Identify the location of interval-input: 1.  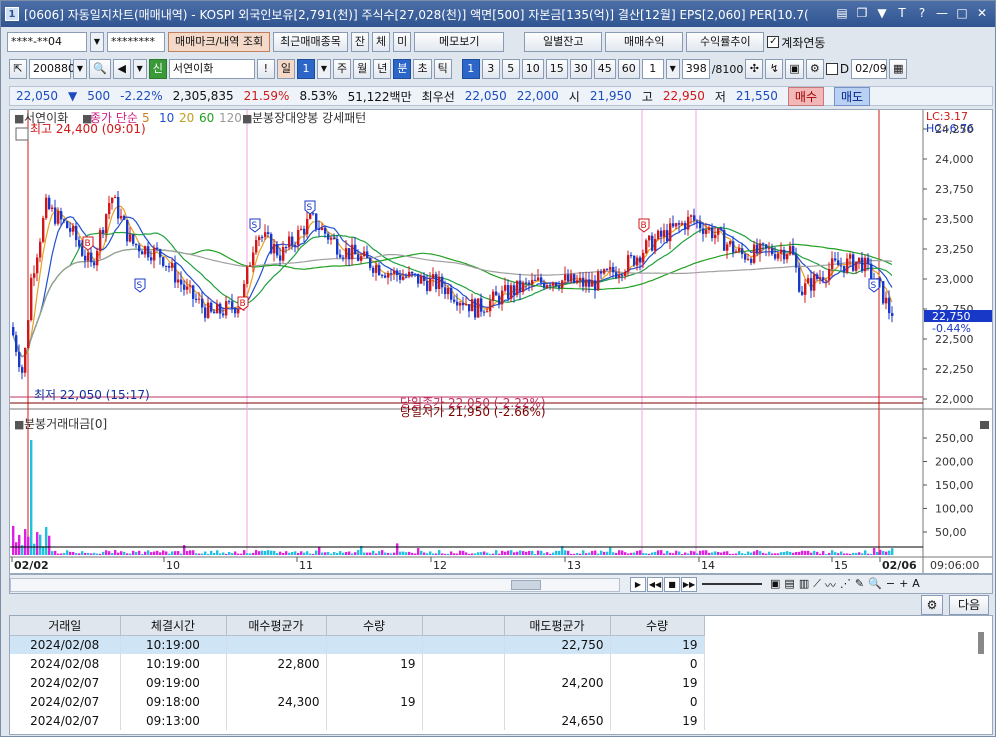
(652, 69).